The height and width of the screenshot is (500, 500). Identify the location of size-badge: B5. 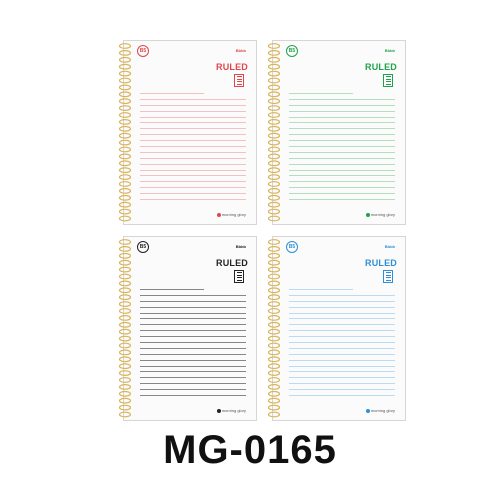
(292, 51).